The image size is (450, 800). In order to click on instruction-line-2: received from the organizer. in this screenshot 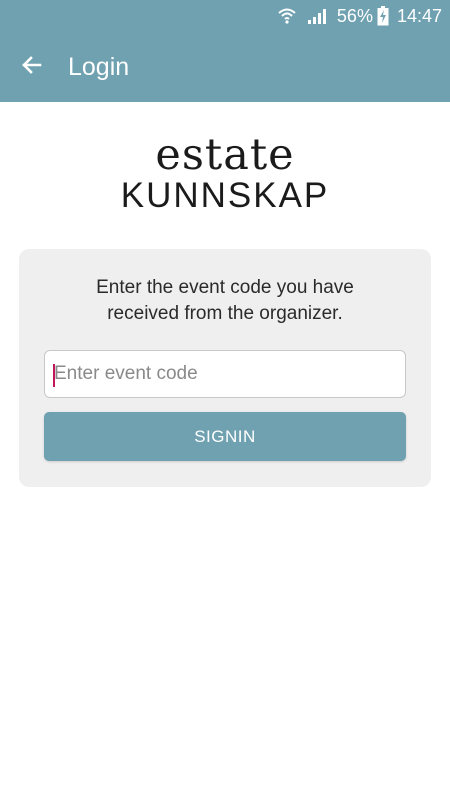, I will do `click(225, 313)`.